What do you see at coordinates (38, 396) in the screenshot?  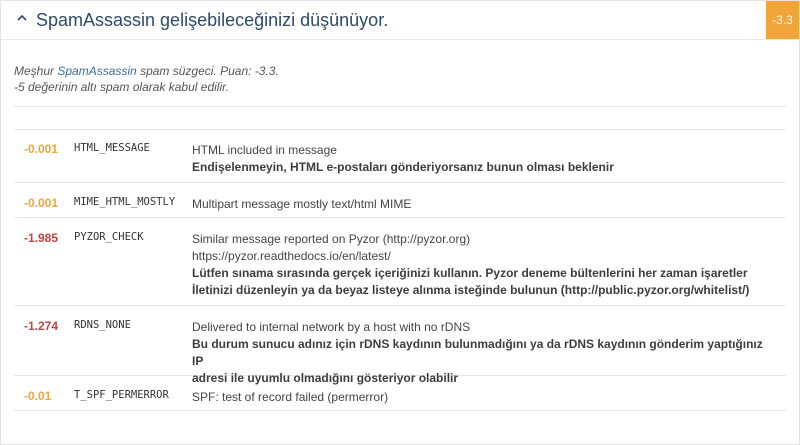 I see `rule-score: -0.01` at bounding box center [38, 396].